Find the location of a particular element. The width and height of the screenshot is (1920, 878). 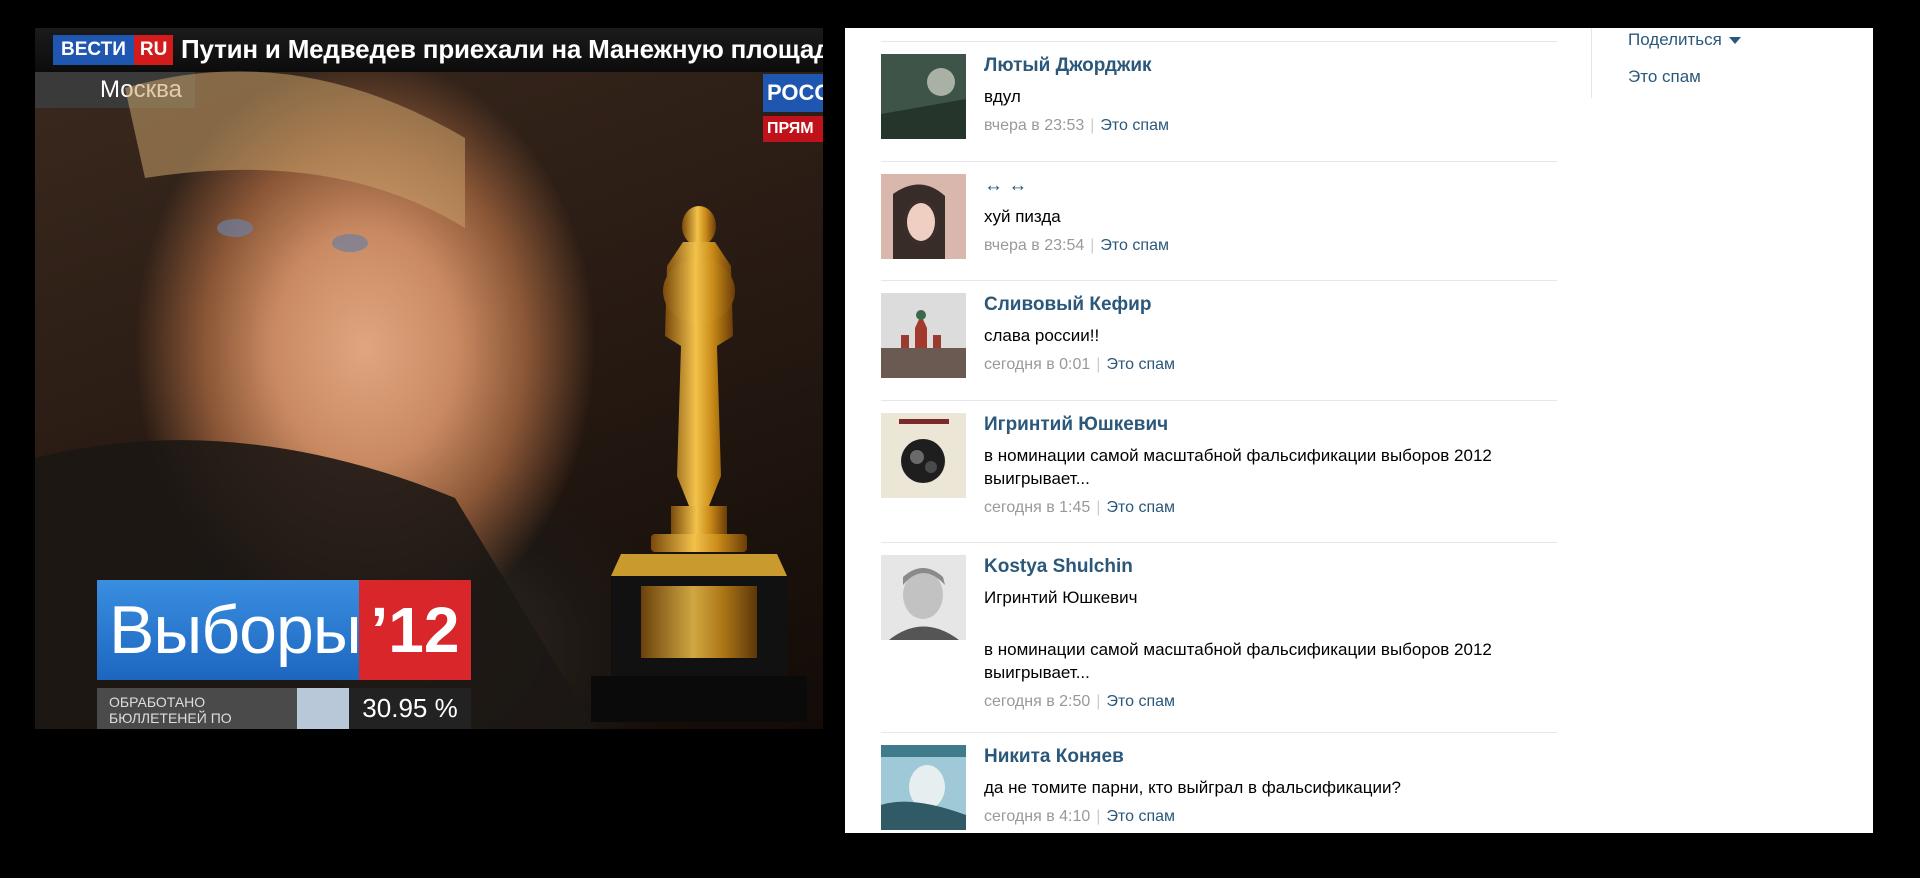

comment-meta: сегодня в 0:01 | Это спам is located at coordinates (1270, 365).